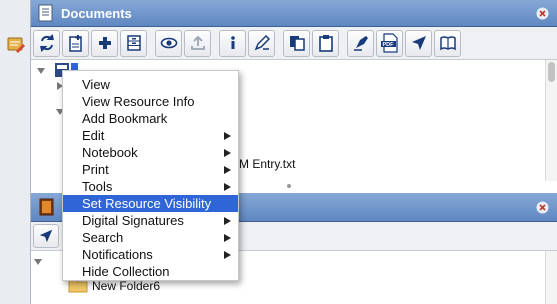  I want to click on documents-scroll-thumb, so click(551, 72).